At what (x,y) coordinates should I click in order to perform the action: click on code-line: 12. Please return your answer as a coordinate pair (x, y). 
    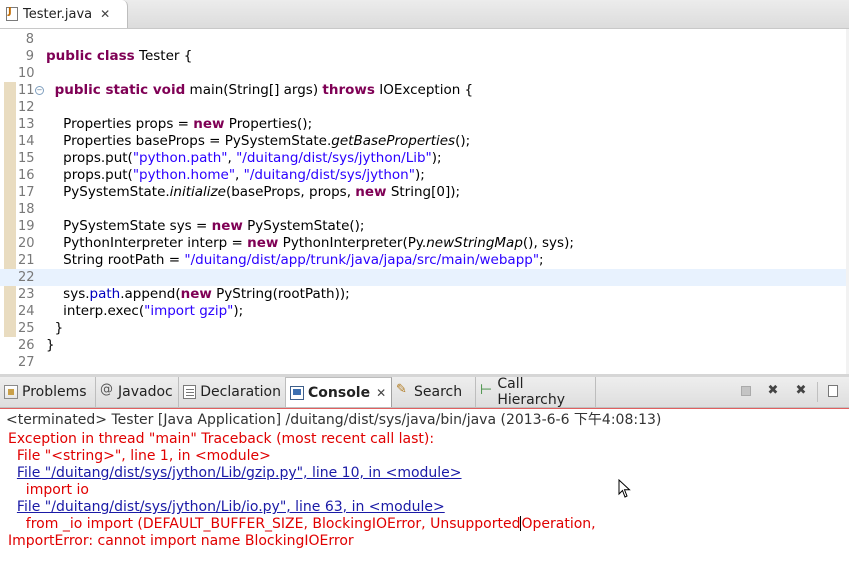
    Looking at the image, I should click on (424, 107).